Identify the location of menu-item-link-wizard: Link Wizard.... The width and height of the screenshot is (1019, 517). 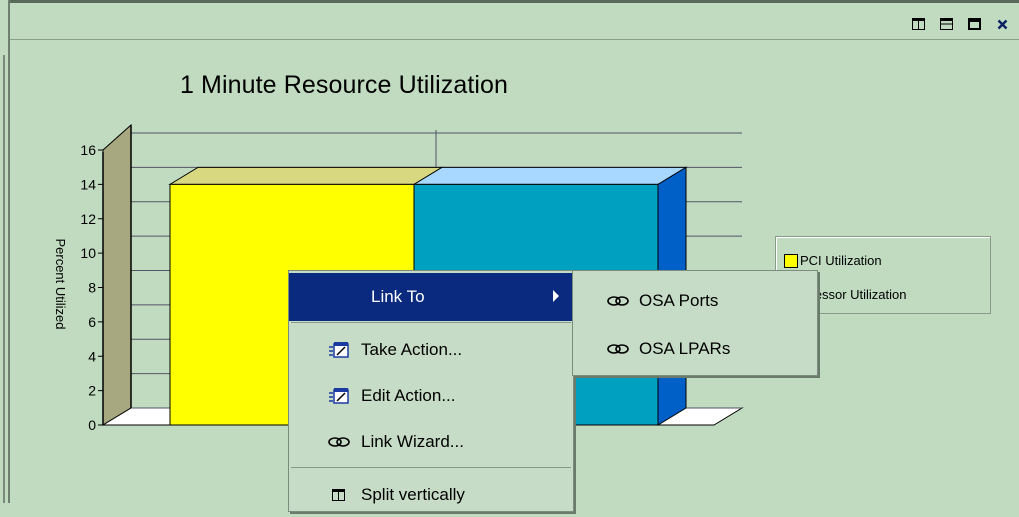
(431, 442).